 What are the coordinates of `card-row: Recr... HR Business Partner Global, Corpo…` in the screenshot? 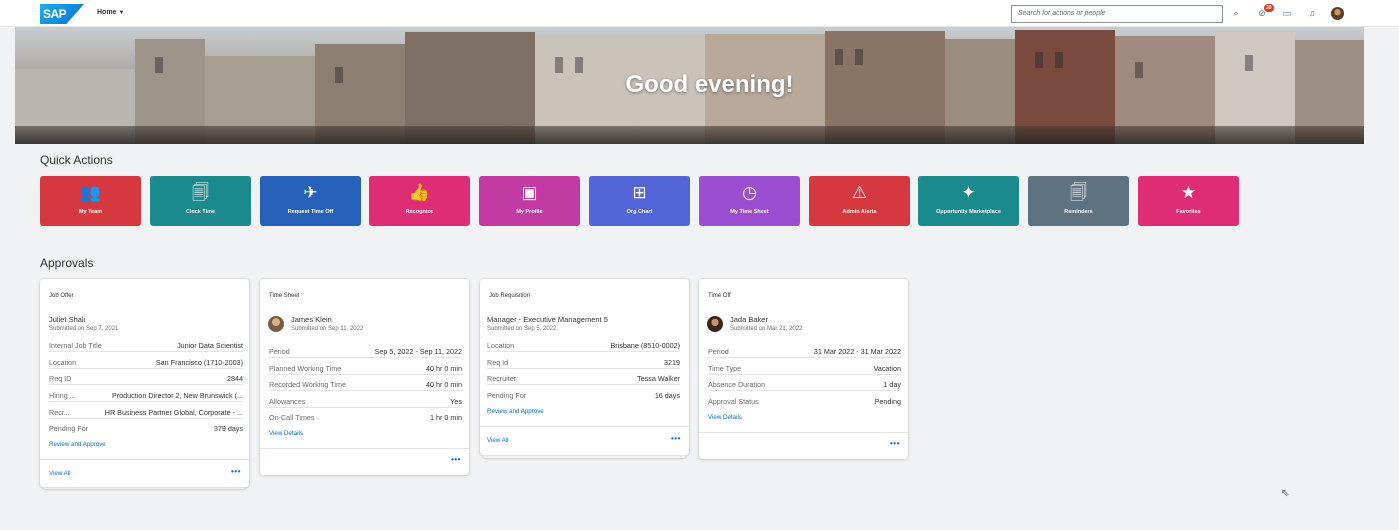 It's located at (146, 413).